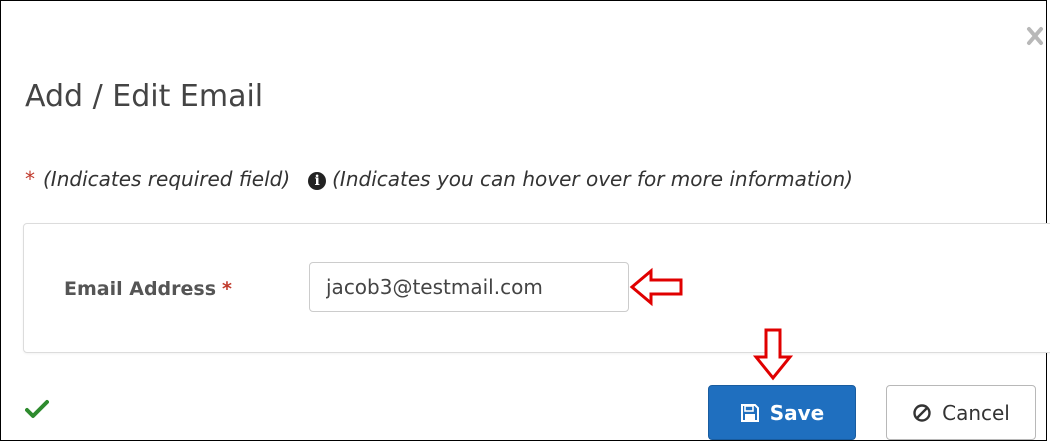 The width and height of the screenshot is (1050, 444). What do you see at coordinates (469, 287) in the screenshot?
I see `email-address-input` at bounding box center [469, 287].